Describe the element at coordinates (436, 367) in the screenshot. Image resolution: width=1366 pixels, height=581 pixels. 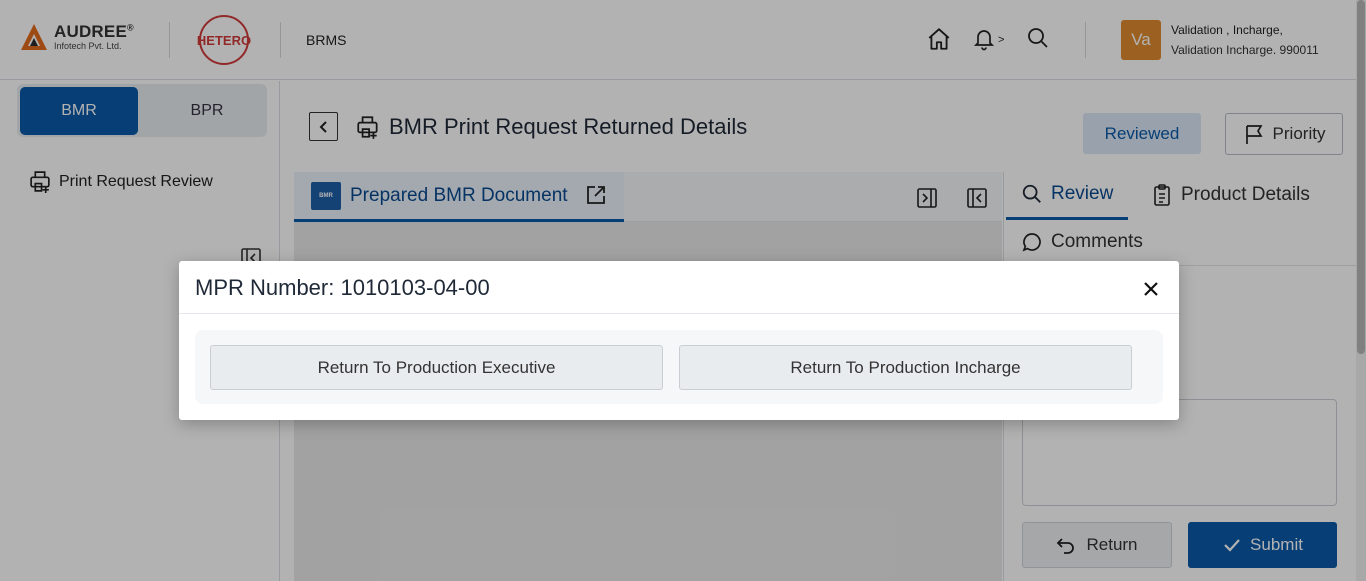
I see `return-to-production-executive-button: Return To Production Executive` at that location.